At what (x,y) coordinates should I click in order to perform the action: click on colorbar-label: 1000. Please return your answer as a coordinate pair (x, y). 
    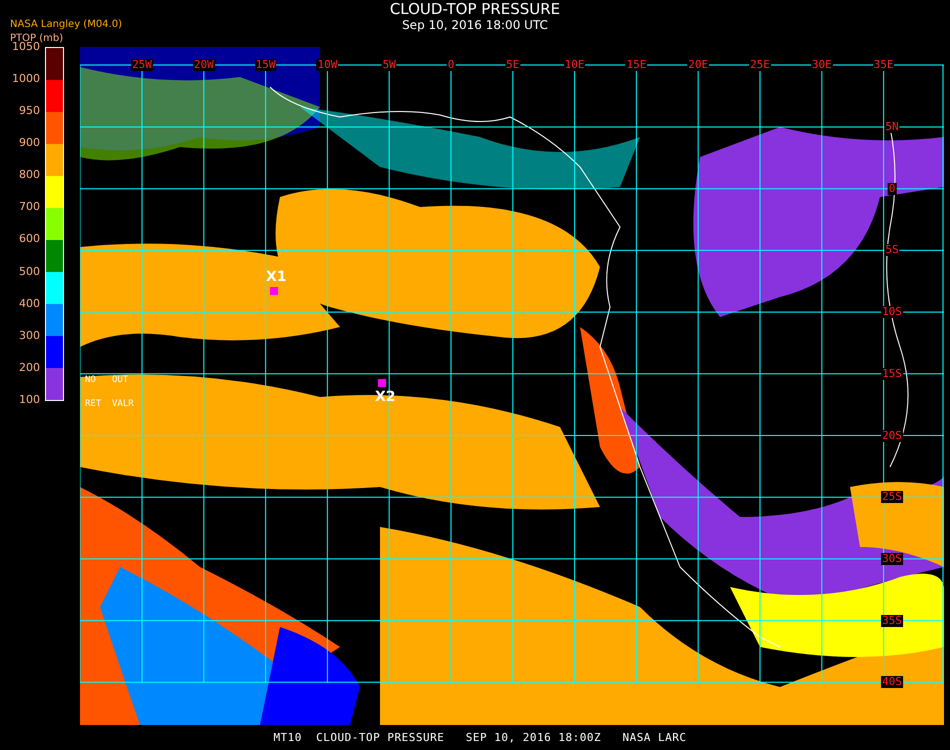
    Looking at the image, I should click on (26, 79).